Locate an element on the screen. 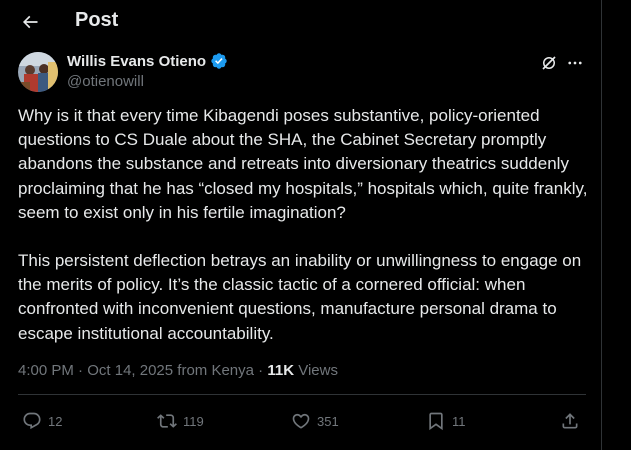 Image resolution: width=631 pixels, height=450 pixels. verified-badge-icon is located at coordinates (219, 61).